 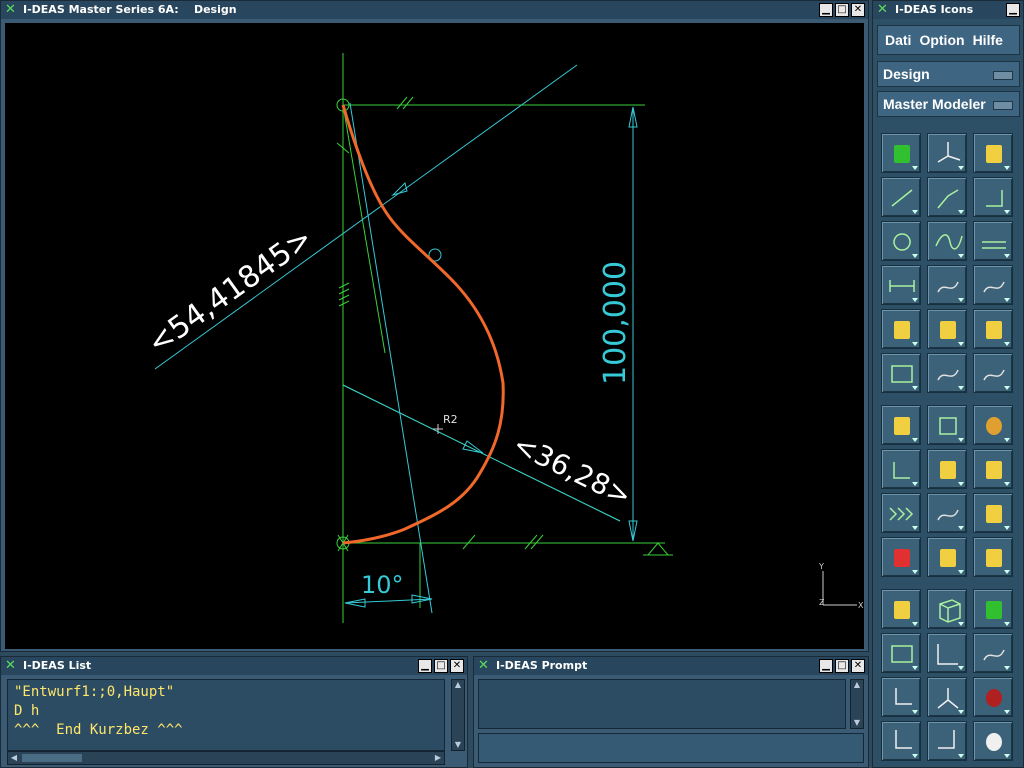 I want to click on display-button, so click(x=901, y=609).